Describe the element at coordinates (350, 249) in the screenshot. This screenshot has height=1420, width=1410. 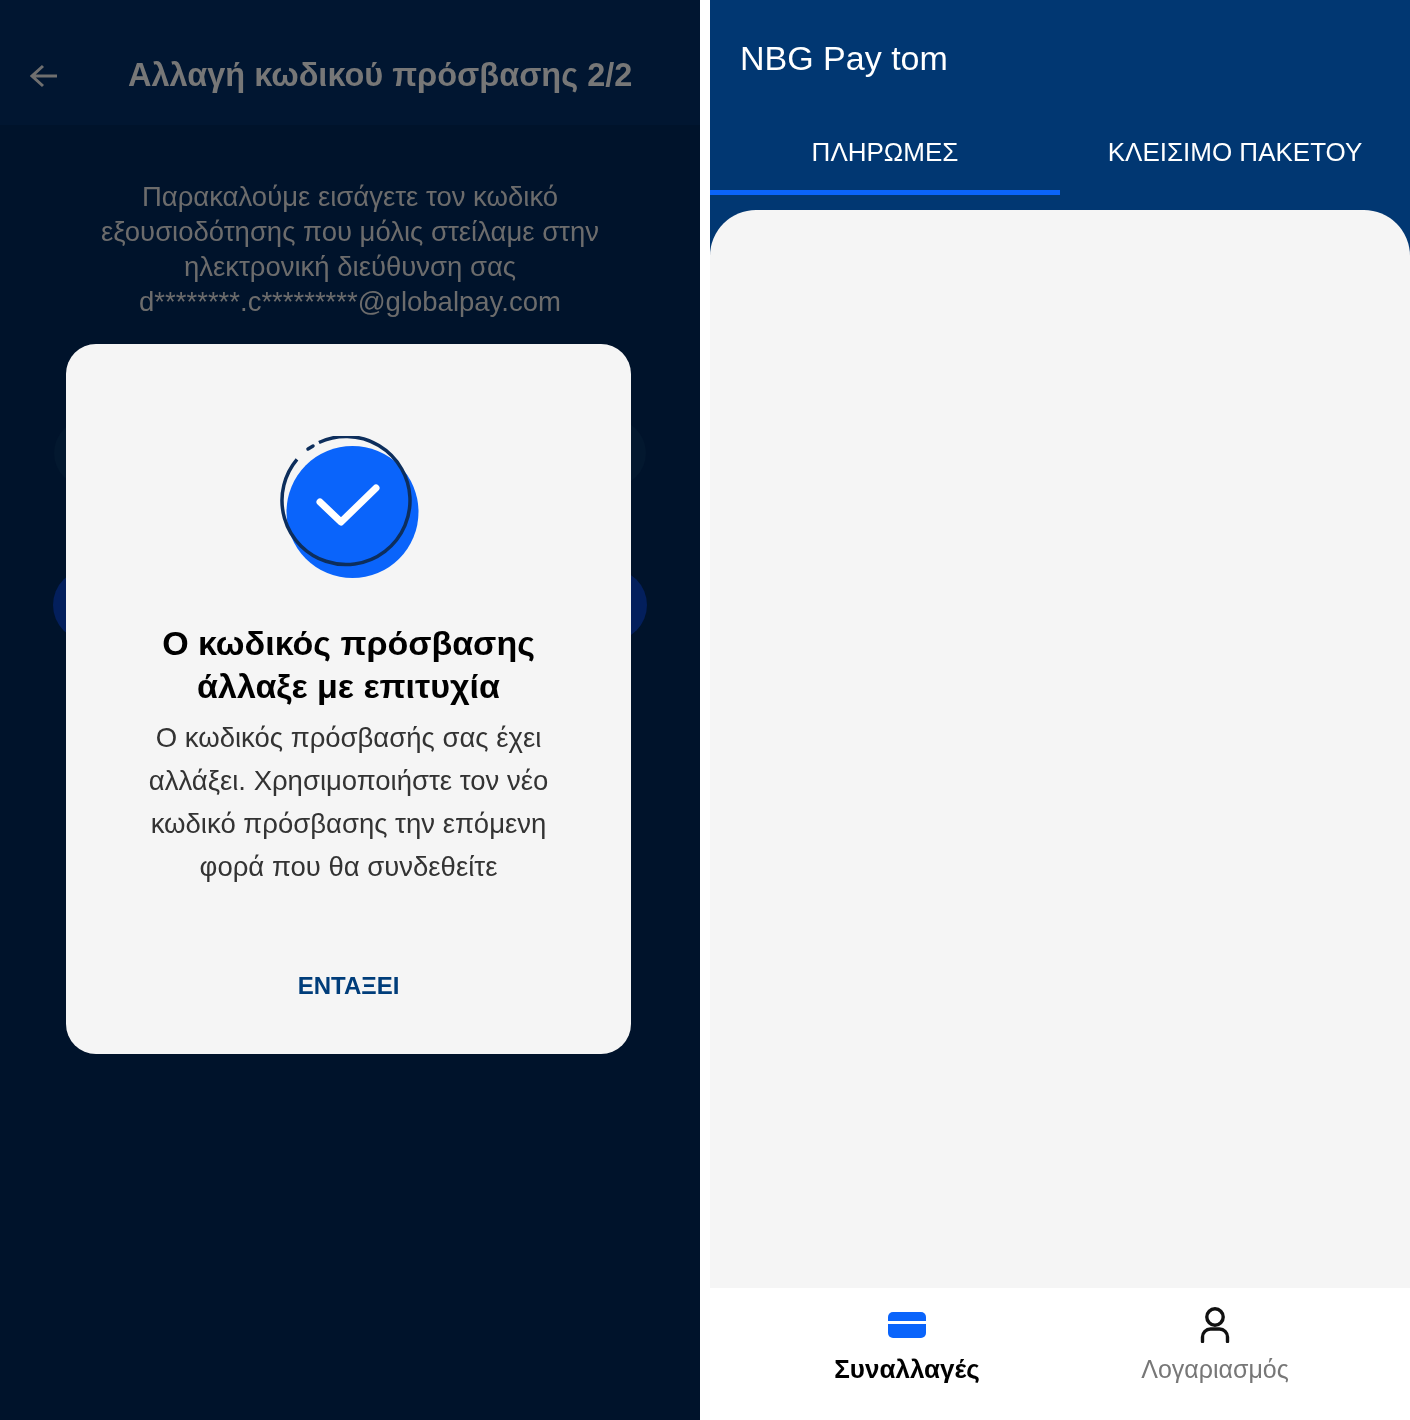
I see `instructions-text: Παρακαλούμε εισάγετε τον κωδικό εξουσιοδότησης που μόλις στείλαμε στην ηλεκτρονική διεύθυνση σας d********.c*********@globalpay.com` at that location.